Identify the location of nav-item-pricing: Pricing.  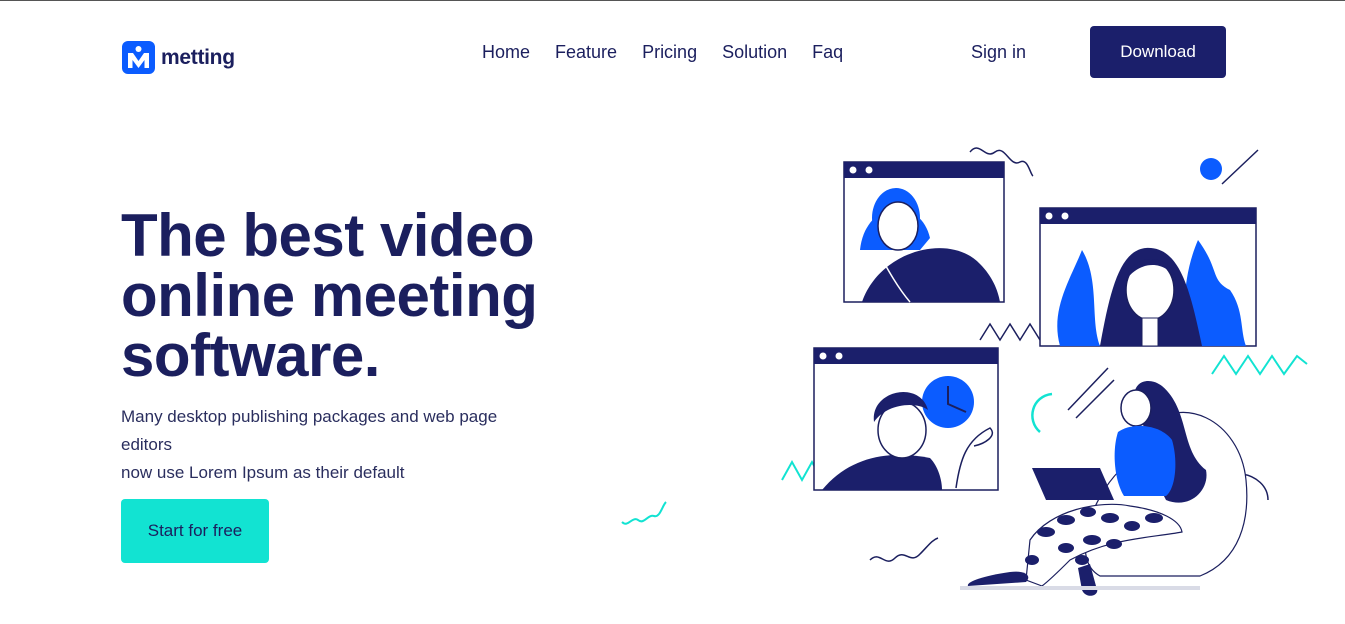
(669, 52).